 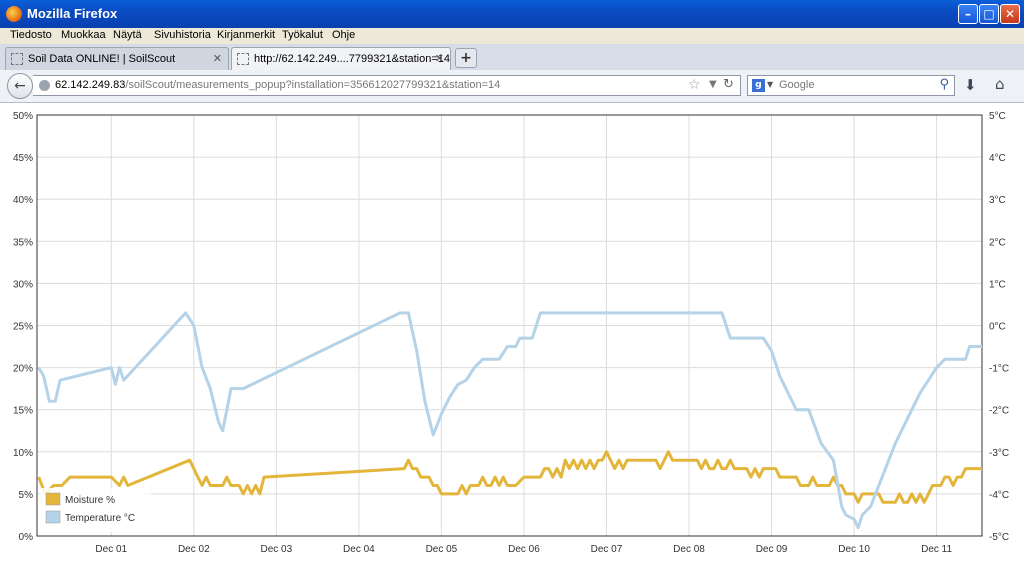 I want to click on right-tick-label: -5°C, so click(x=999, y=537).